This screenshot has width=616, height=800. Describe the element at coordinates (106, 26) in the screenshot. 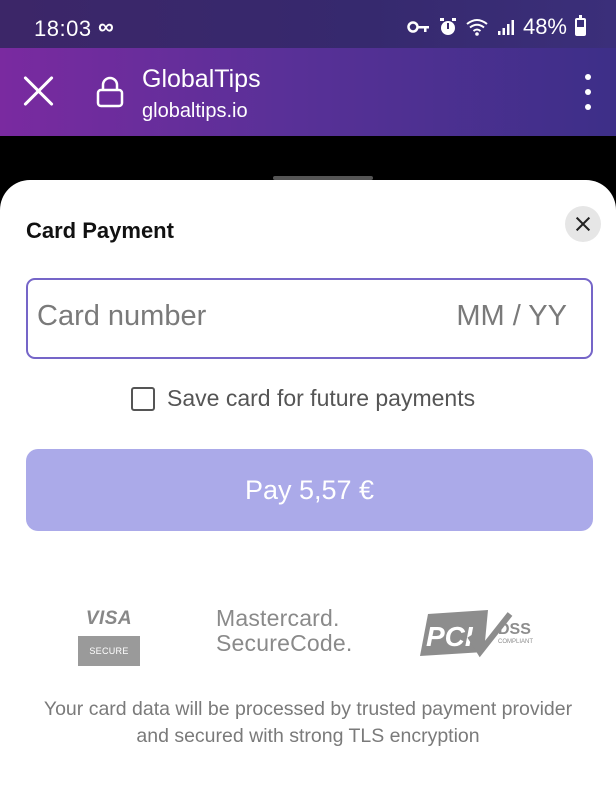

I see `infinity-icon: ∞` at that location.